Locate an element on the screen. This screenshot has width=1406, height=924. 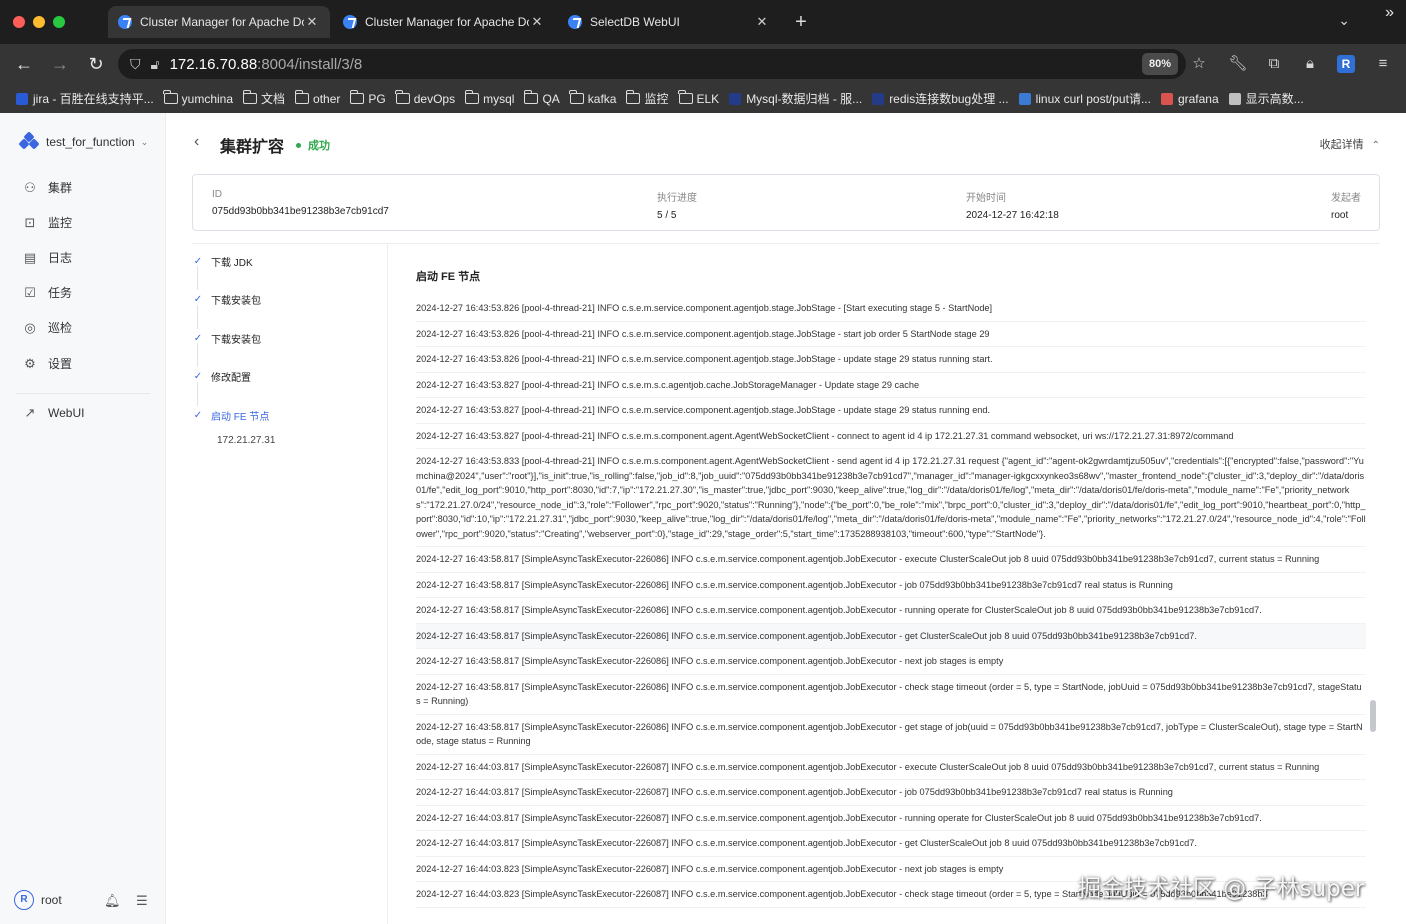
sidebar-item-webui: ↗ WebUI is located at coordinates (53, 413).